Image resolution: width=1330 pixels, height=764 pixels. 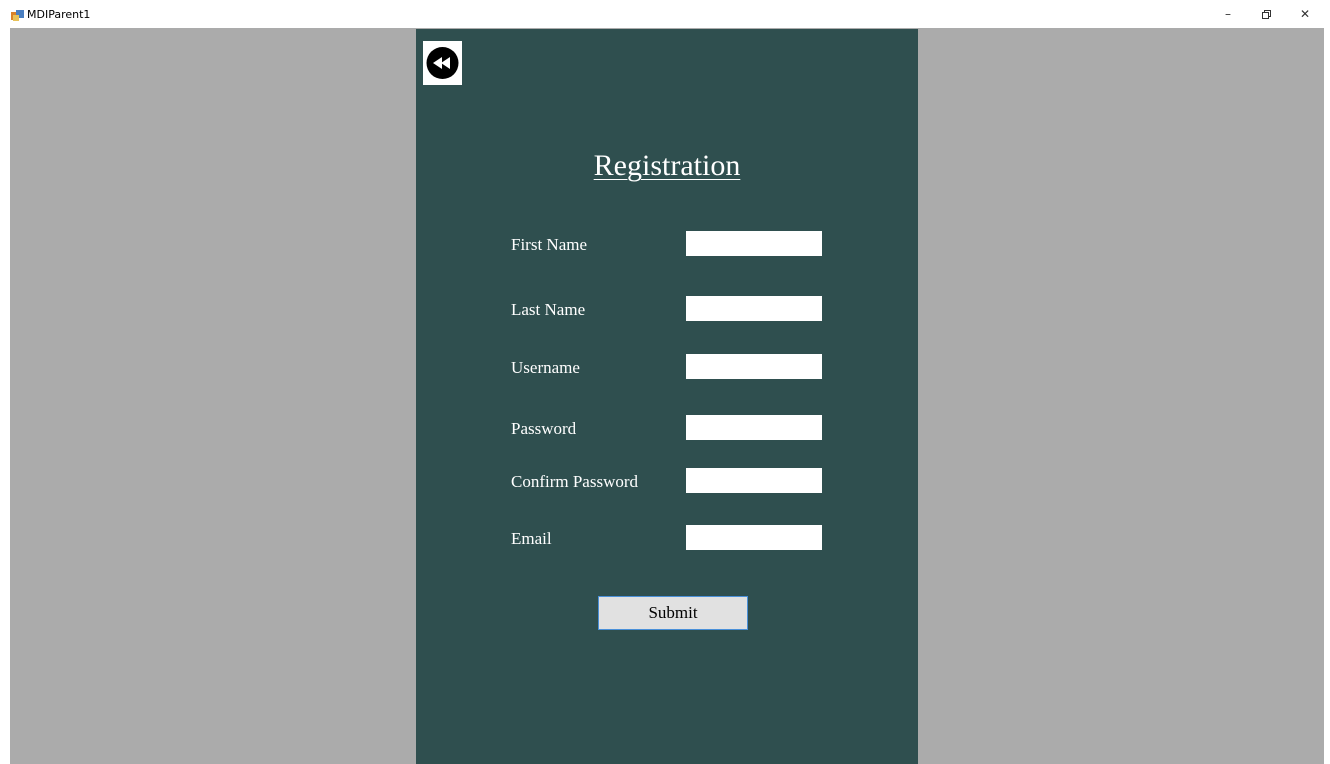 I want to click on form-title: Registration, so click(x=667, y=166).